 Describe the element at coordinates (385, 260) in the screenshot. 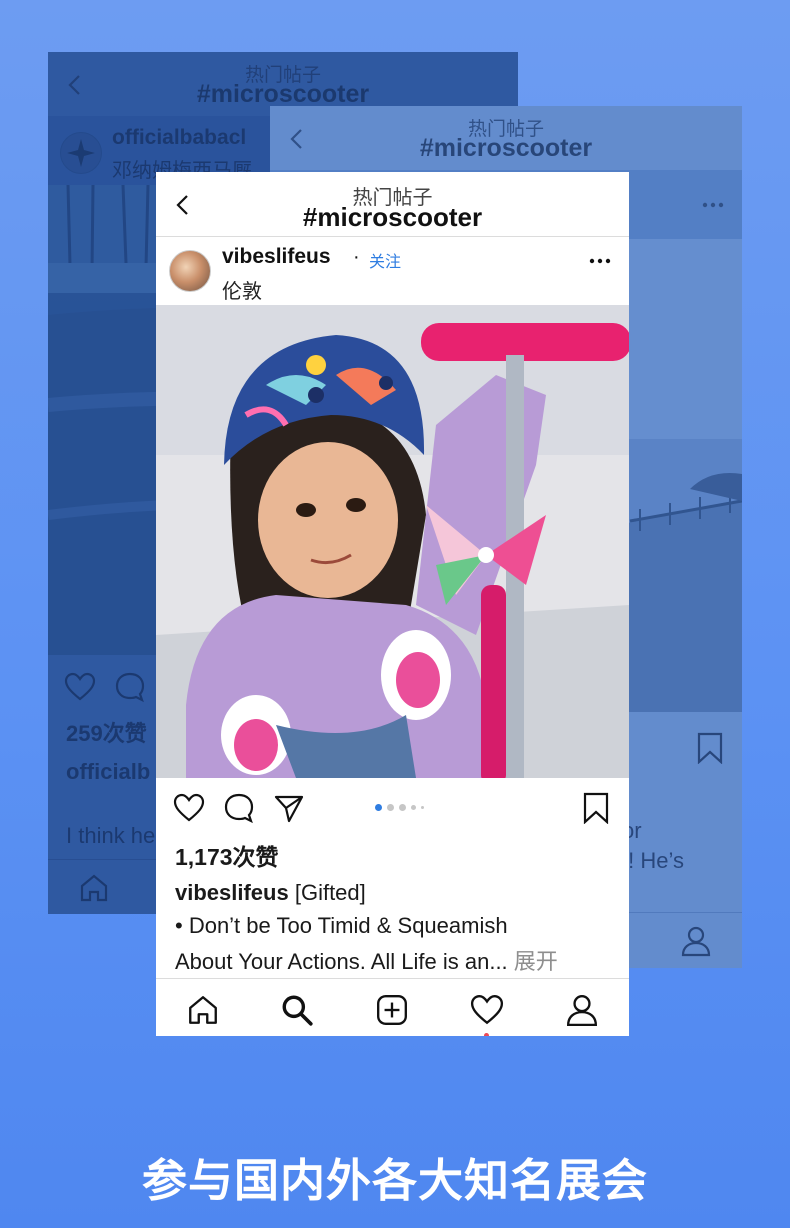

I see `follow-button: 关注` at that location.